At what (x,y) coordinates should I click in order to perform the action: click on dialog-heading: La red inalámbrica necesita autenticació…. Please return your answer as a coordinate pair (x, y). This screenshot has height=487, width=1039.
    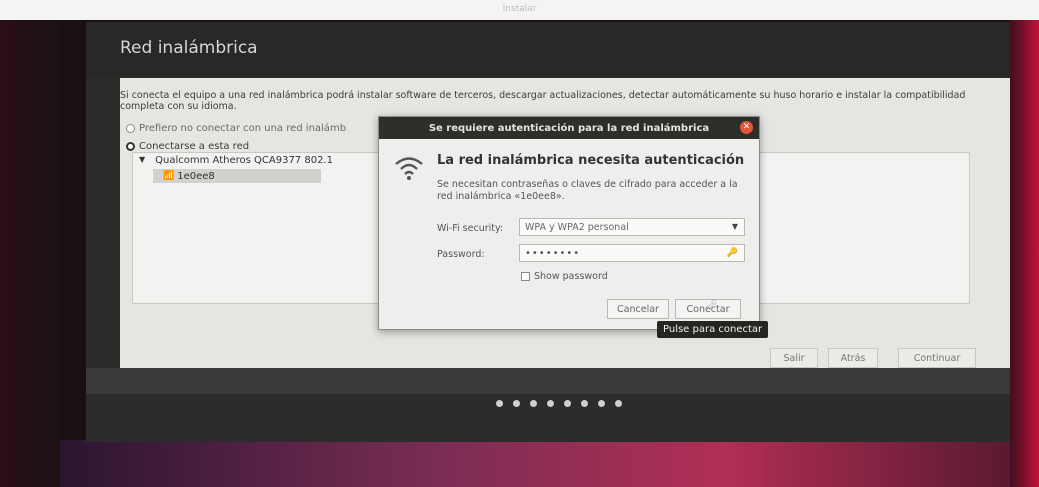
    Looking at the image, I should click on (591, 160).